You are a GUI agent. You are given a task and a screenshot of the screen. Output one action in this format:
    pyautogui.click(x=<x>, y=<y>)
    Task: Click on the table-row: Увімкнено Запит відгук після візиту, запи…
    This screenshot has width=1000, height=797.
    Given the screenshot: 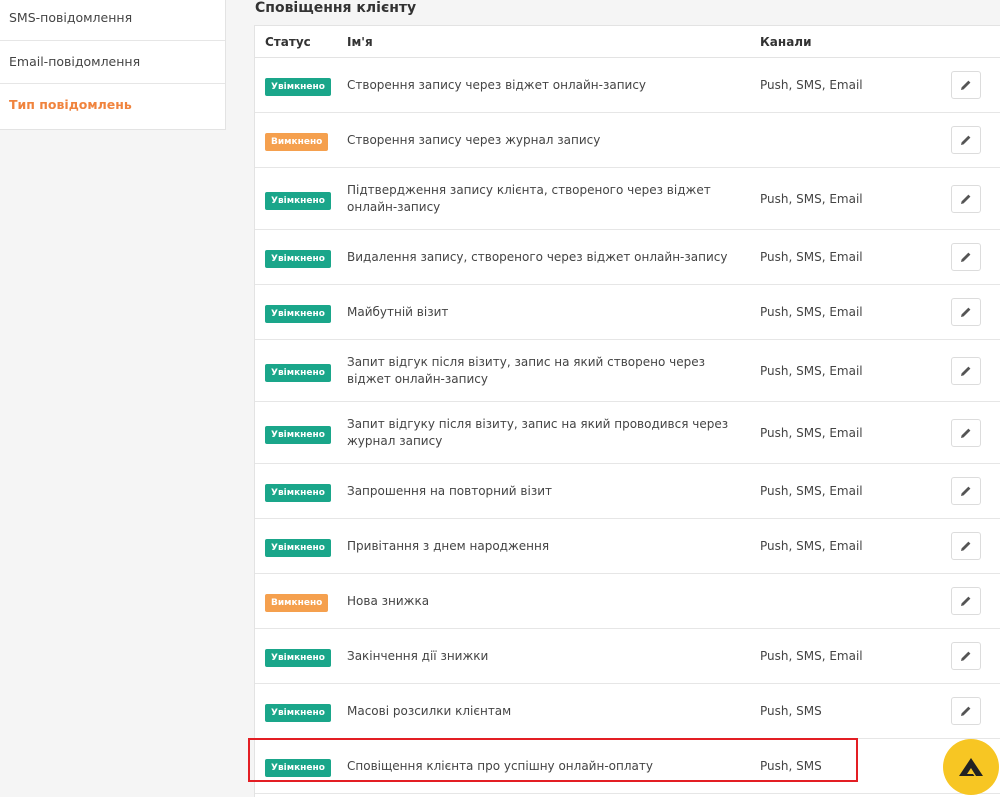 What is the action you would take?
    pyautogui.click(x=627, y=371)
    